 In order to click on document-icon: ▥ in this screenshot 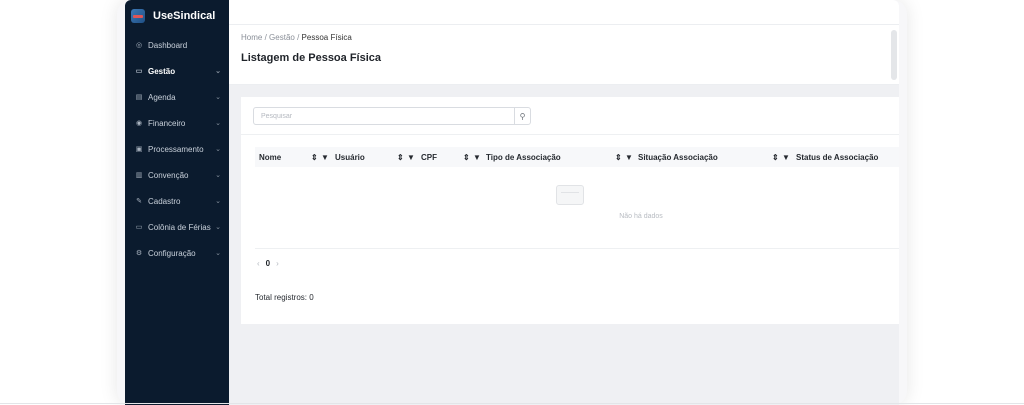, I will do `click(139, 175)`.